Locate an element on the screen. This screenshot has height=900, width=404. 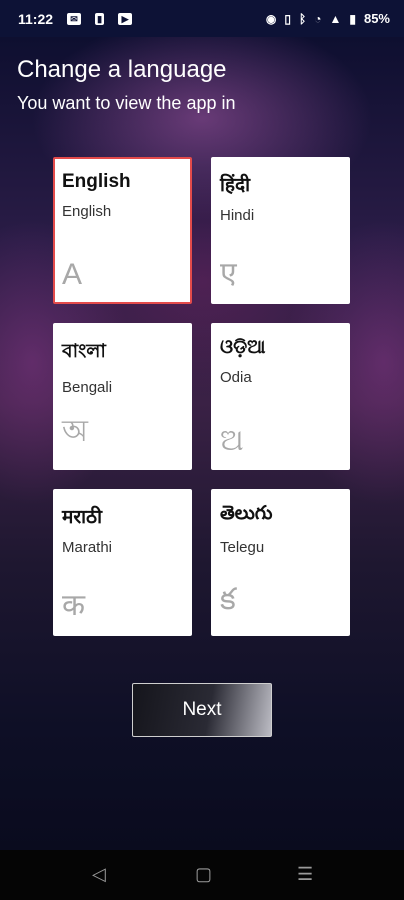
language-card-hindi: हिंदी Hindi ए is located at coordinates (280, 230).